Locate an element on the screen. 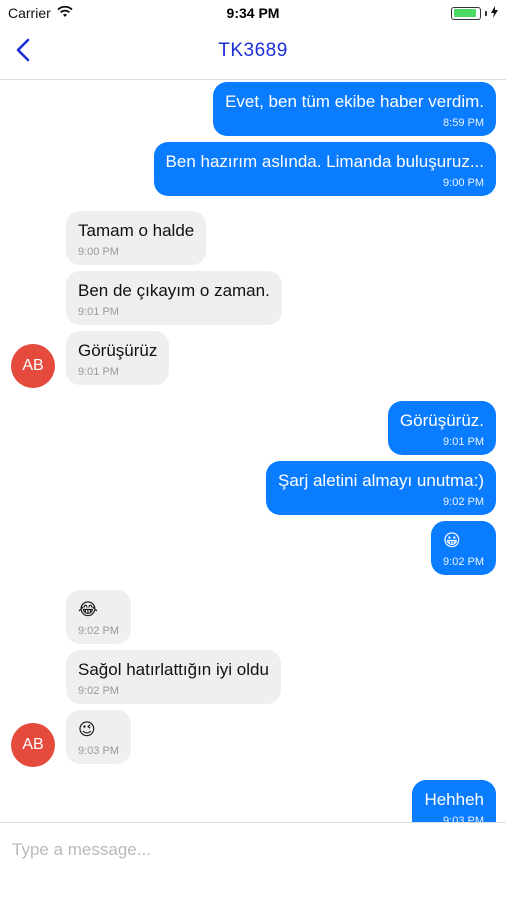 The height and width of the screenshot is (900, 506). message-bubble-outgoing: Görüşürüz. 9:01 PM is located at coordinates (441, 428).